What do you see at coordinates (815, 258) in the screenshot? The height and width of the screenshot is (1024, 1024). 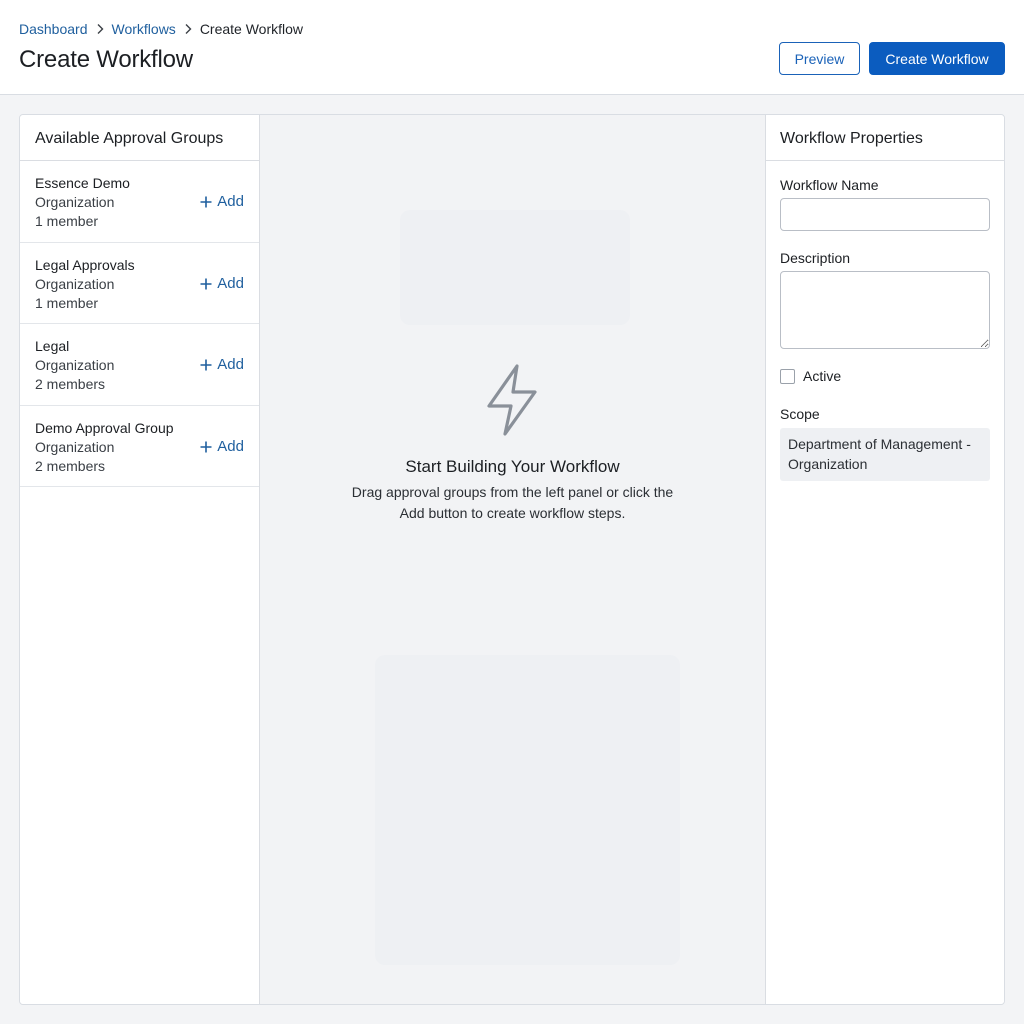 I see `description-label: Description` at bounding box center [815, 258].